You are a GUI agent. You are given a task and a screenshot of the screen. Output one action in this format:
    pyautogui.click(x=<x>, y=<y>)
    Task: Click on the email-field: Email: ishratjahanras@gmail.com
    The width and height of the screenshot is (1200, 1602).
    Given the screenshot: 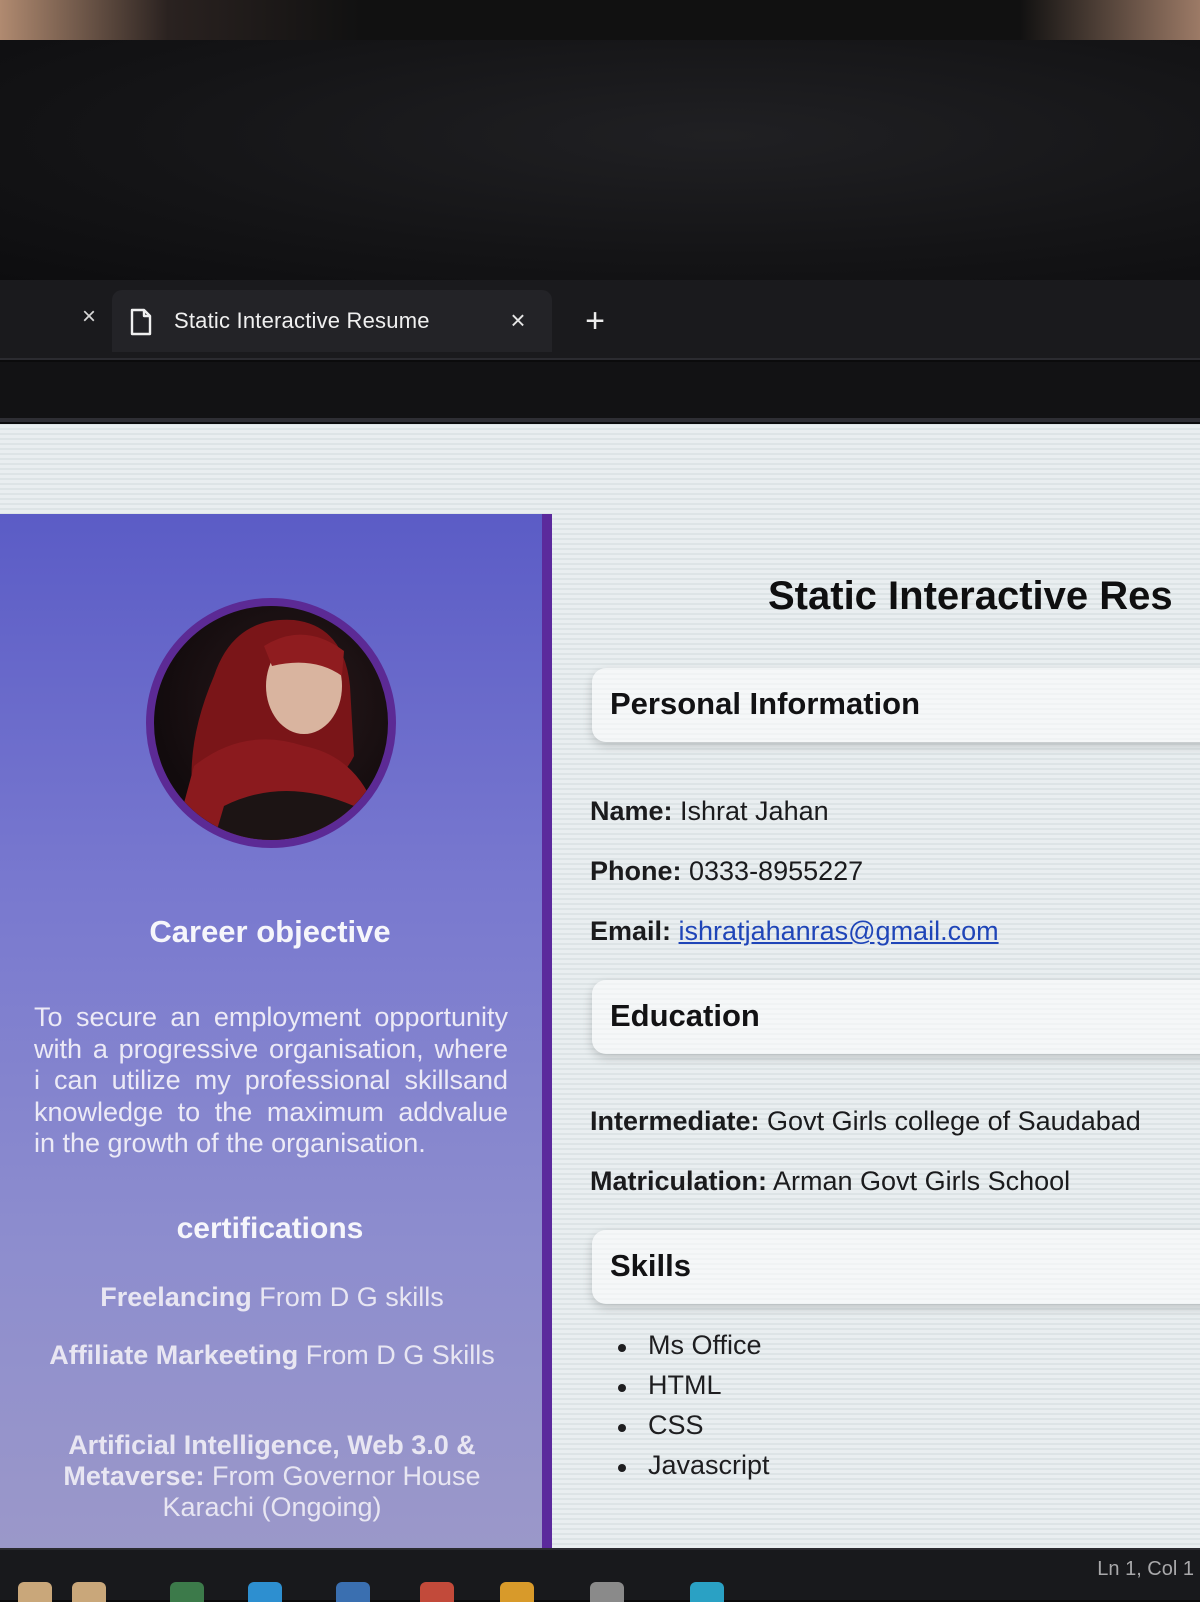 What is the action you would take?
    pyautogui.click(x=794, y=931)
    